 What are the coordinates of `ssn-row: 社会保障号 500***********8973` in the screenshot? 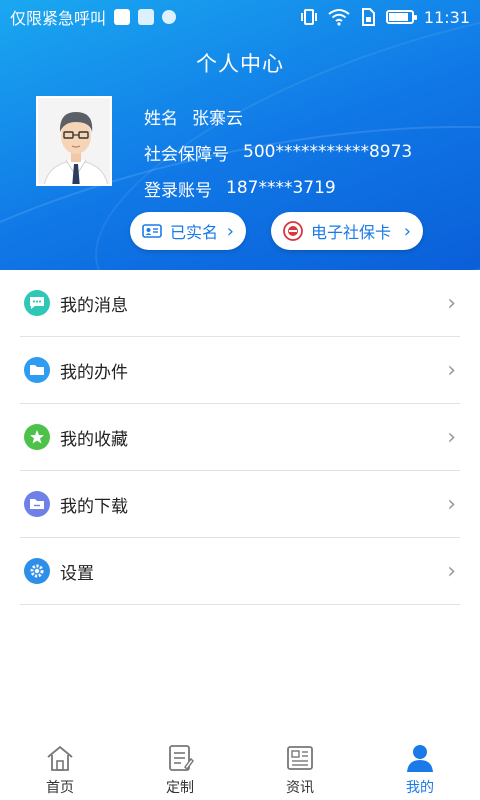 It's located at (278, 152).